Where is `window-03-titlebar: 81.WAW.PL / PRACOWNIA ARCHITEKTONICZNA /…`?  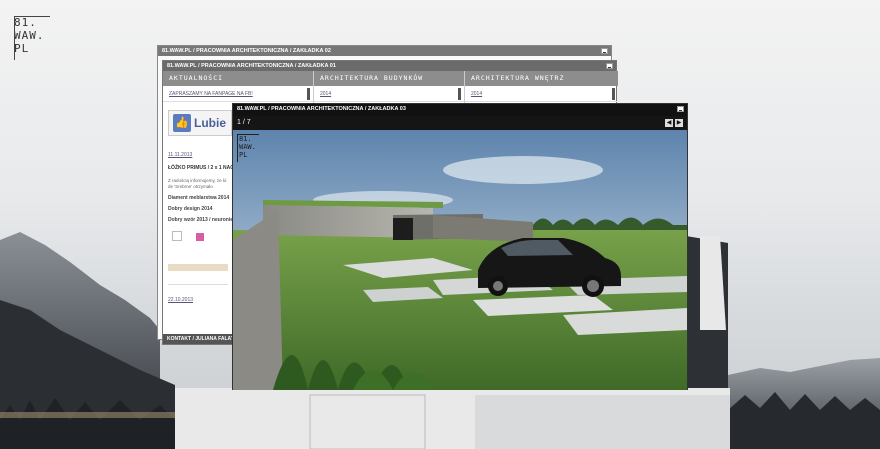
window-03-titlebar: 81.WAW.PL / PRACOWNIA ARCHITEKTONICZNA /… is located at coordinates (460, 109).